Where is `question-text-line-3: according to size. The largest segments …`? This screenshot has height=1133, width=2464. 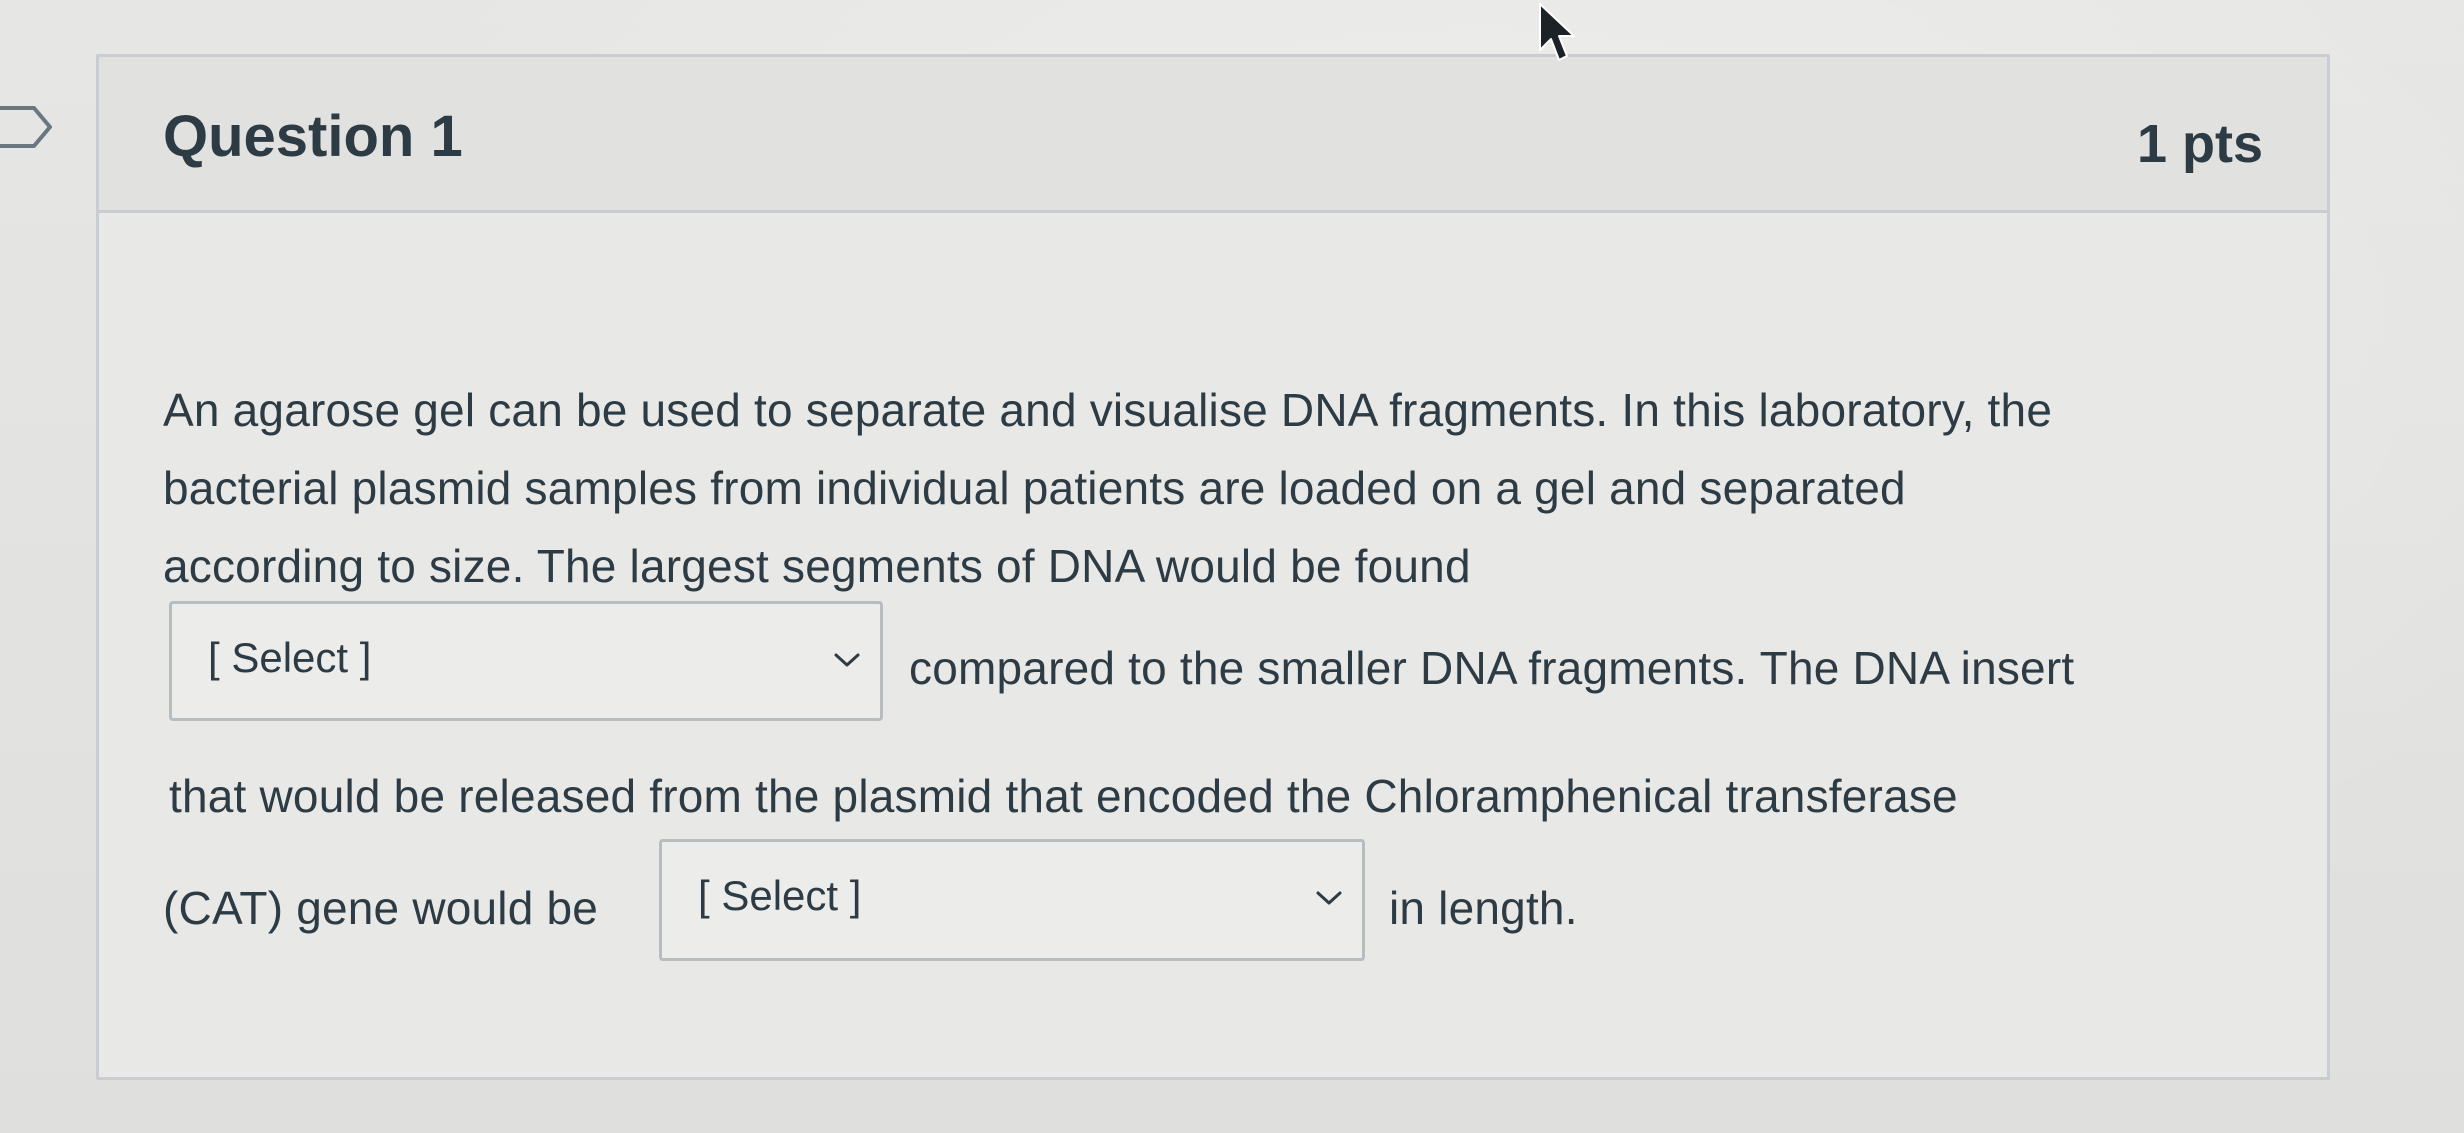 question-text-line-3: according to size. The largest segments … is located at coordinates (817, 566).